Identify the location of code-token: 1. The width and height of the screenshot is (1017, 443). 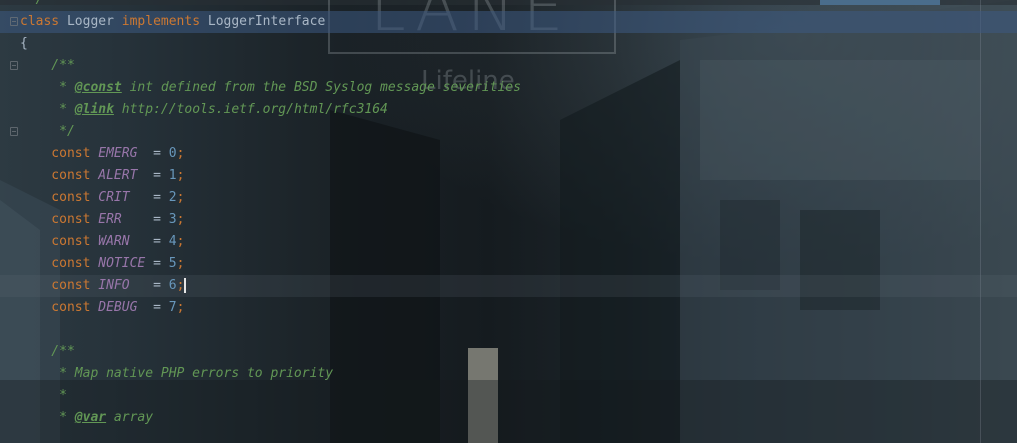
(172, 175).